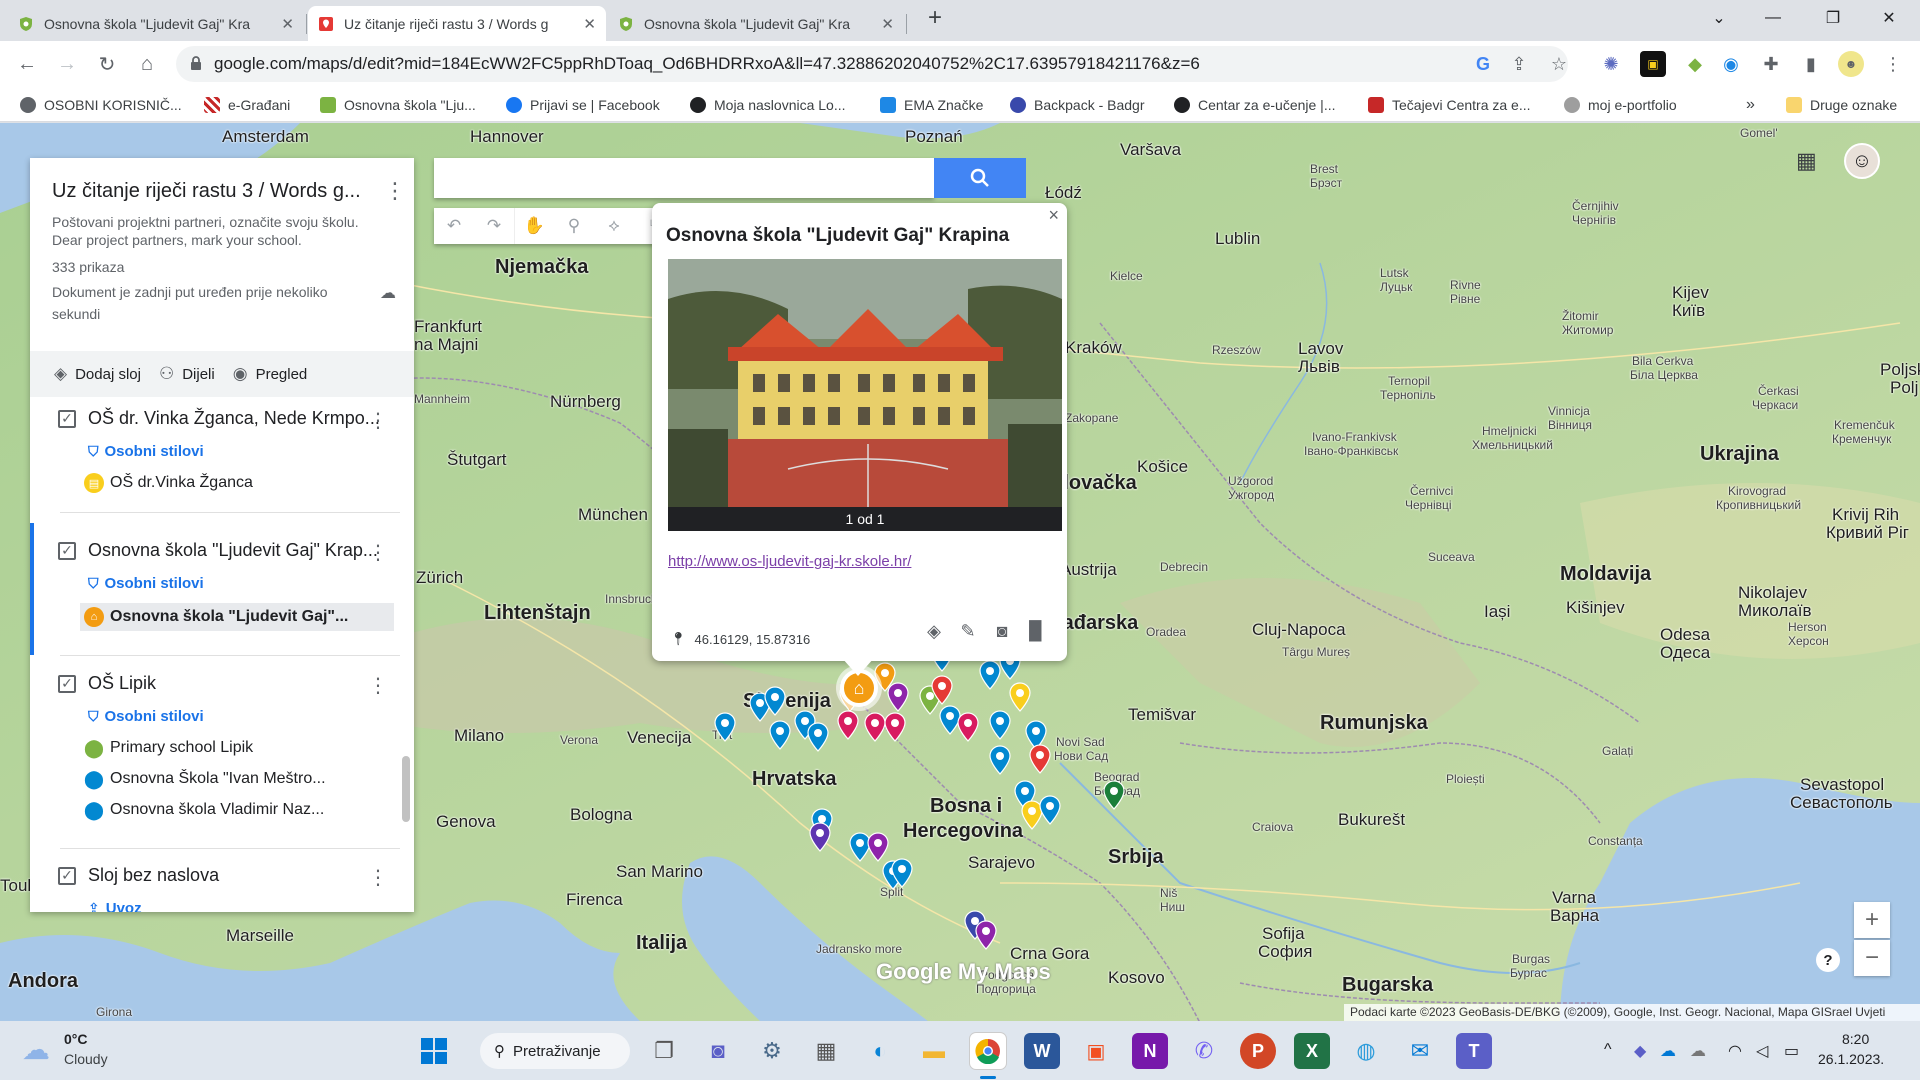  What do you see at coordinates (406, 789) in the screenshot?
I see `panel-scrollbar` at bounding box center [406, 789].